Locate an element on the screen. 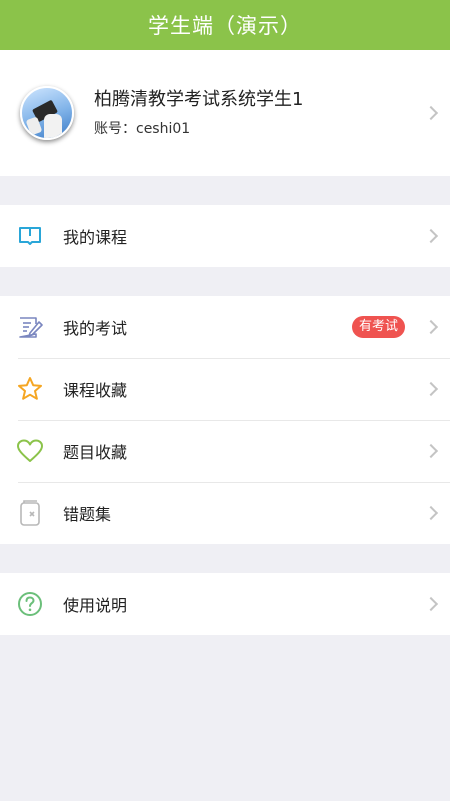 This screenshot has width=450, height=801. heart-icon is located at coordinates (30, 451).